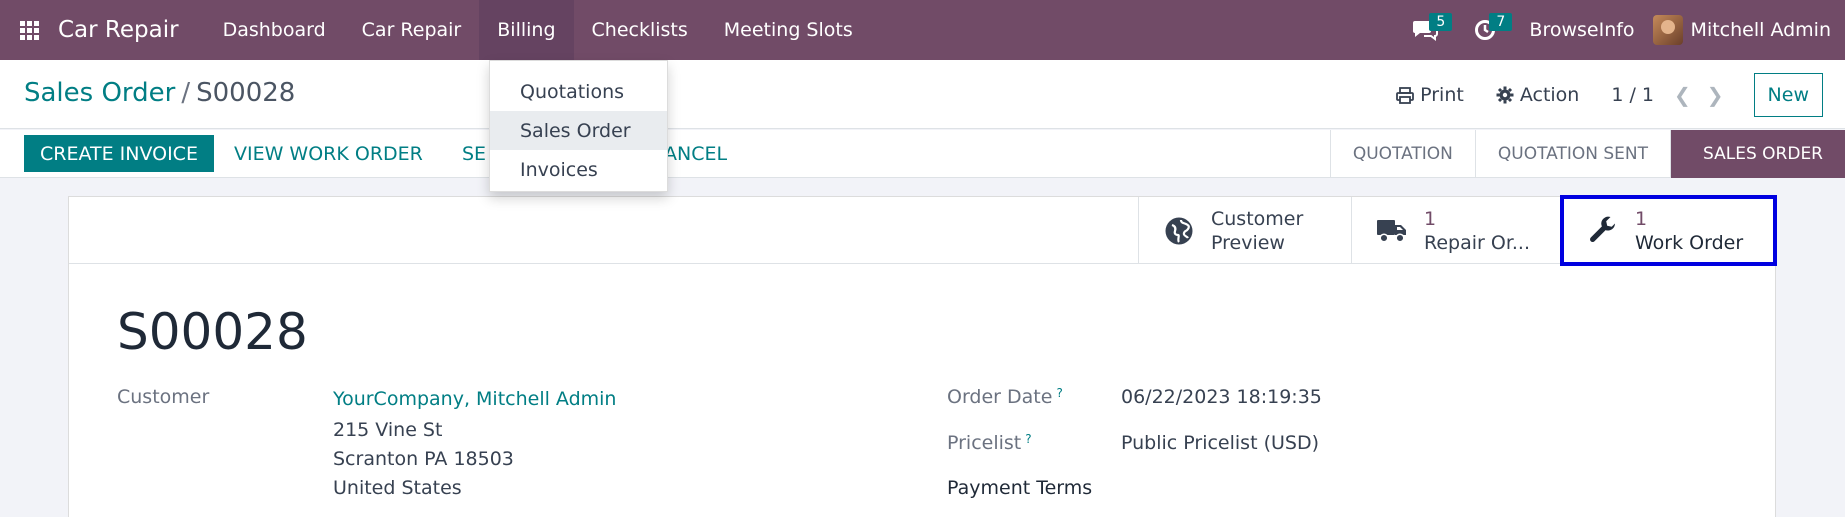 This screenshot has width=1845, height=517. What do you see at coordinates (1501, 22) in the screenshot?
I see `activities-badge: 7` at bounding box center [1501, 22].